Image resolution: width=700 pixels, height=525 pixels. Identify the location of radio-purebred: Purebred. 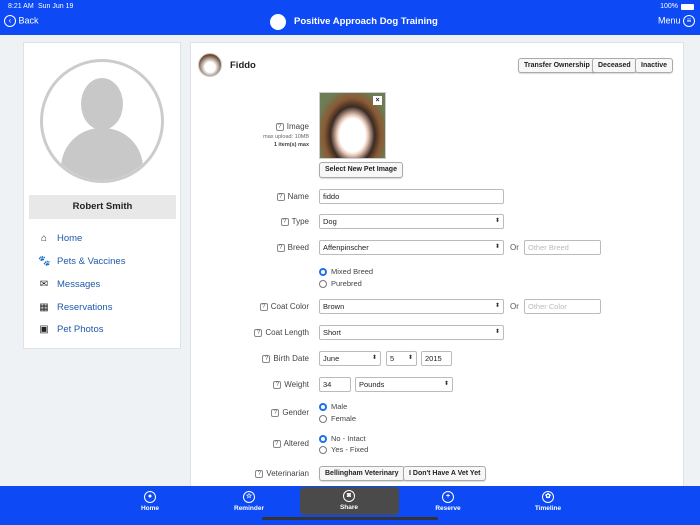
(340, 283).